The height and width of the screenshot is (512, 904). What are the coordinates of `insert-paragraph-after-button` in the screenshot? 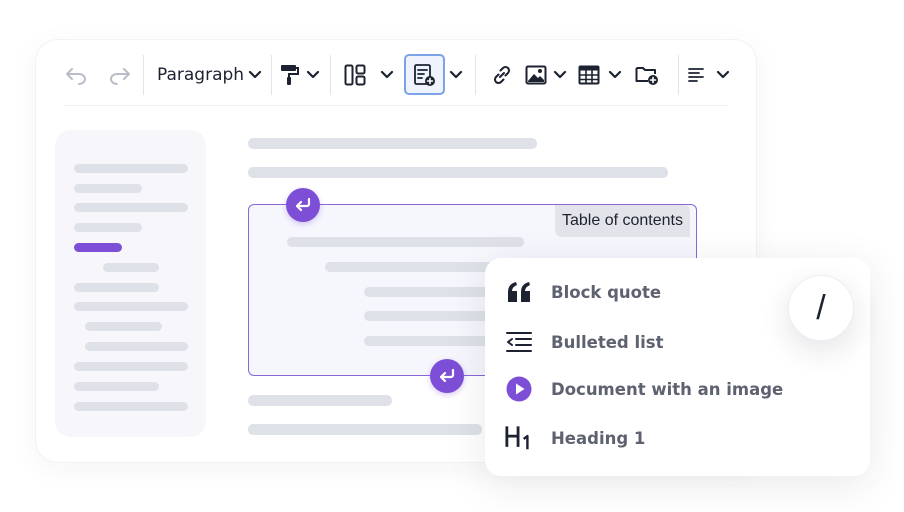 It's located at (447, 376).